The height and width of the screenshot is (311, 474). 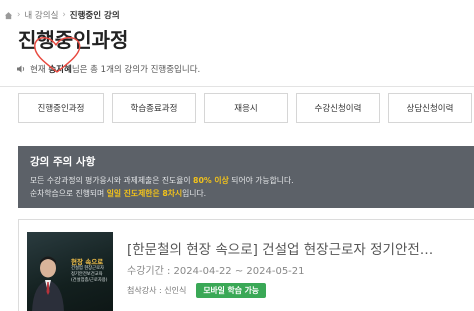 I want to click on notice-text: 순차학습으로 진행되며, so click(x=67, y=193).